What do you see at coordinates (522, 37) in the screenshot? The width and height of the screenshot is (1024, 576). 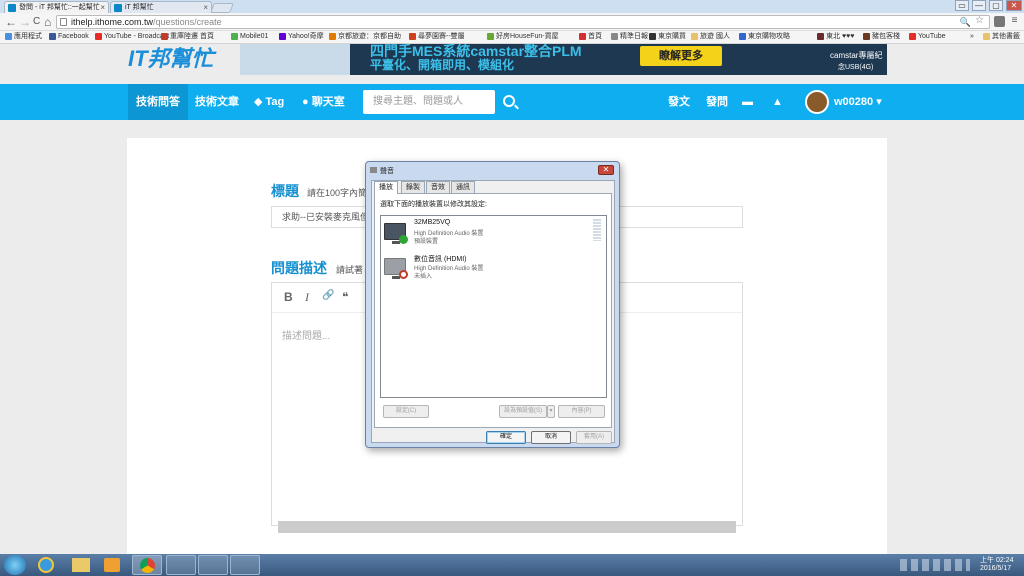 I see `bookmark-item: 好房HouseFun-買屋` at bounding box center [522, 37].